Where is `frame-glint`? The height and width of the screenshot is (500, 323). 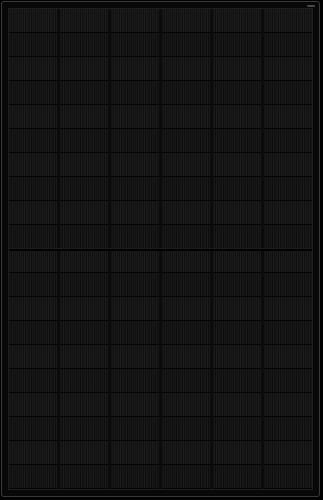 frame-glint is located at coordinates (311, 6).